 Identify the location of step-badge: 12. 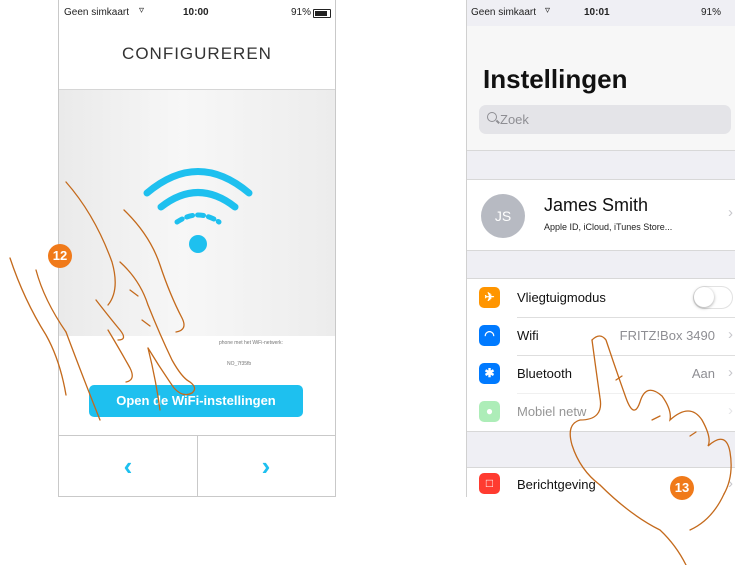
(60, 256).